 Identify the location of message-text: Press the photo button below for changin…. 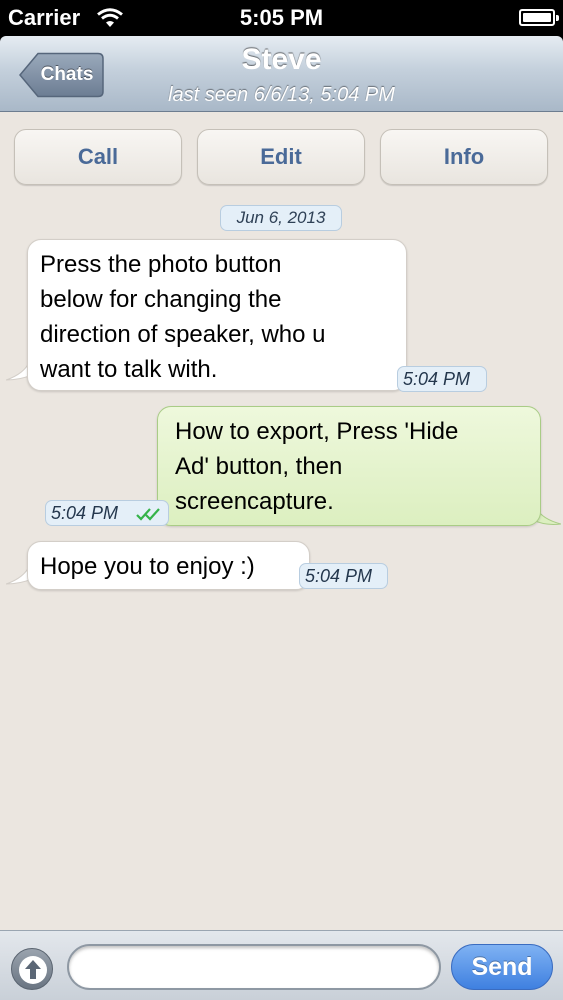
(218, 317).